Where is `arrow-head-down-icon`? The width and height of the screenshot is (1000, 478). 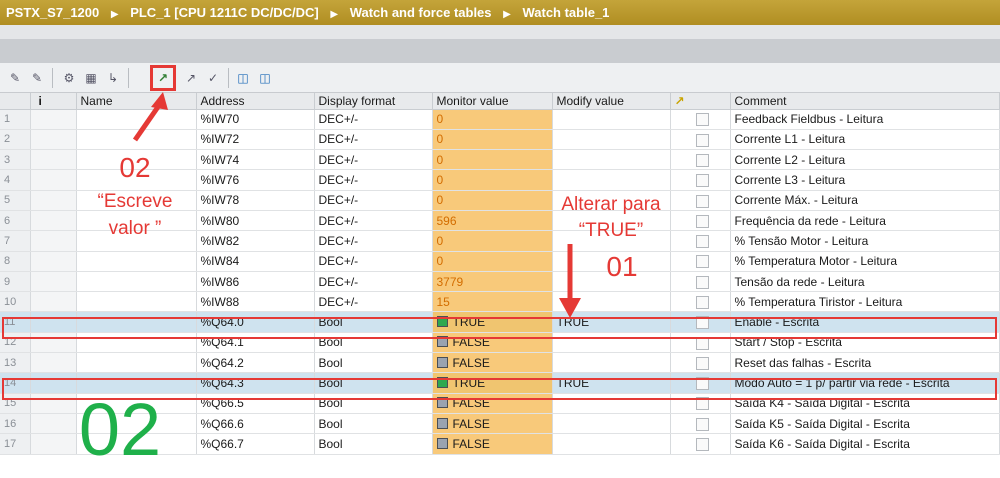 arrow-head-down-icon is located at coordinates (570, 308).